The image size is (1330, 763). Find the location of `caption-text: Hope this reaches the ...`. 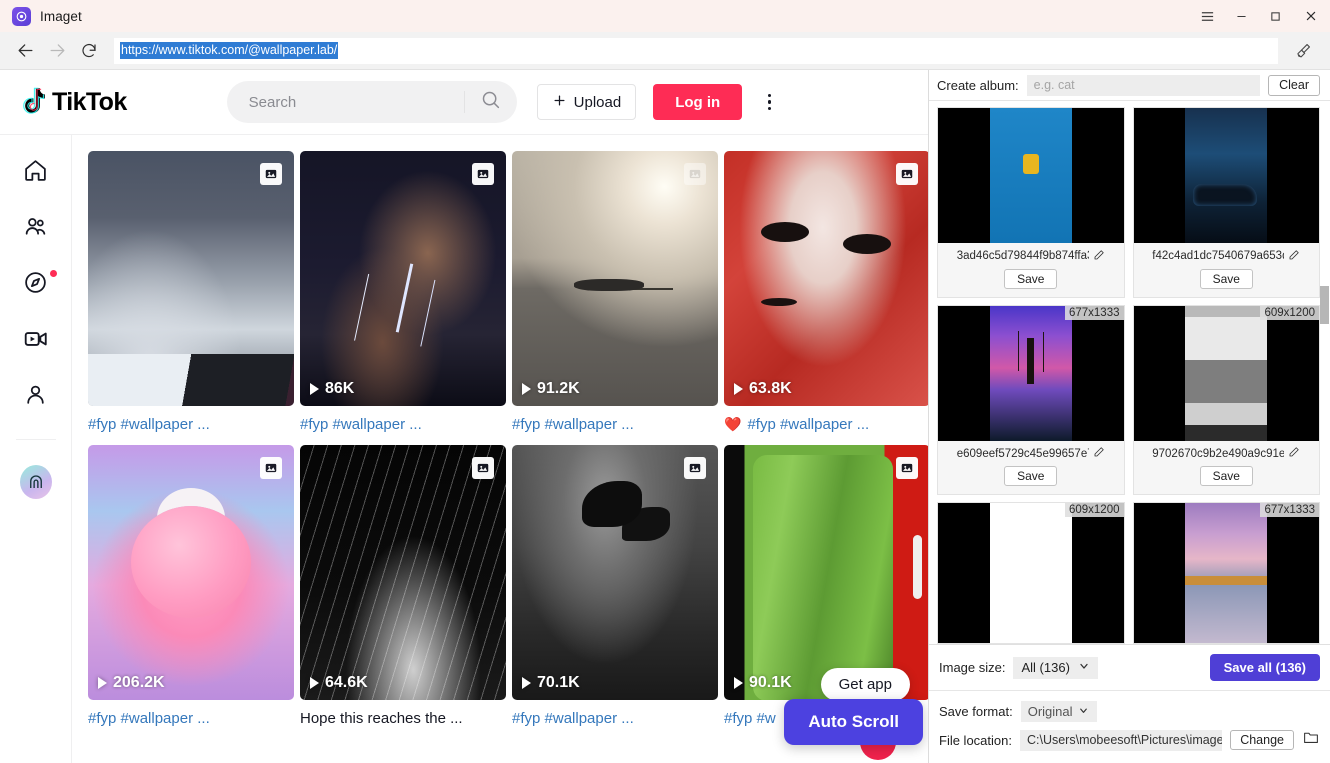

caption-text: Hope this reaches the ... is located at coordinates (381, 718).